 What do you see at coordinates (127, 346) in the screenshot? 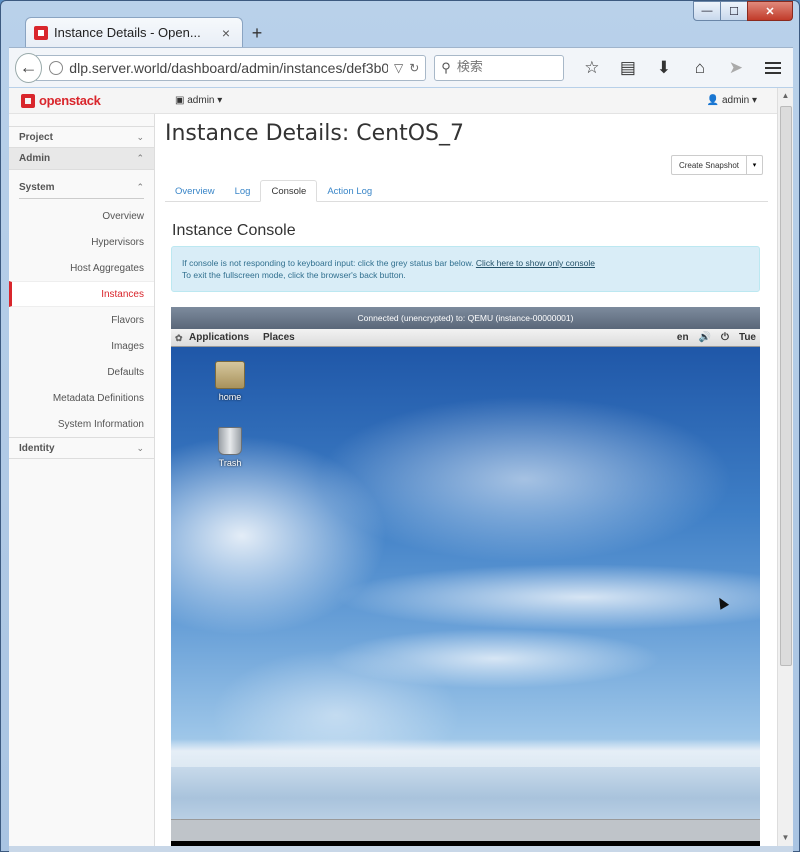
I see `sidebar-item-label: Images` at bounding box center [127, 346].